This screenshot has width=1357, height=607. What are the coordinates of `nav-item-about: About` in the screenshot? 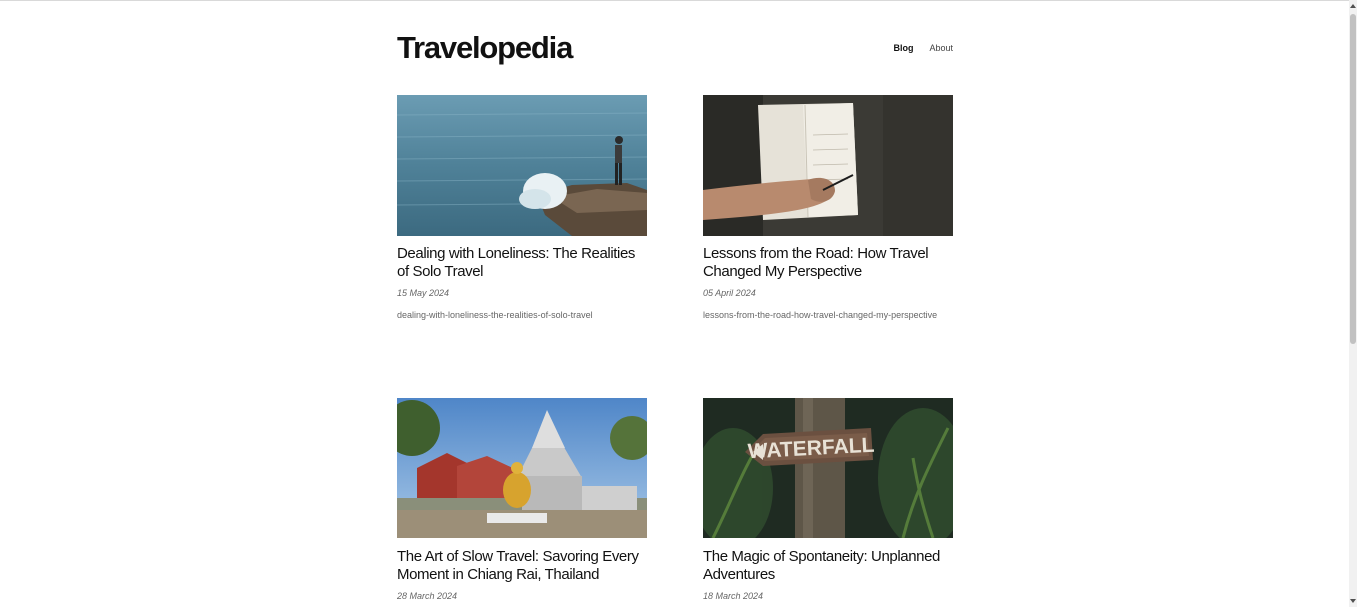 It's located at (941, 48).